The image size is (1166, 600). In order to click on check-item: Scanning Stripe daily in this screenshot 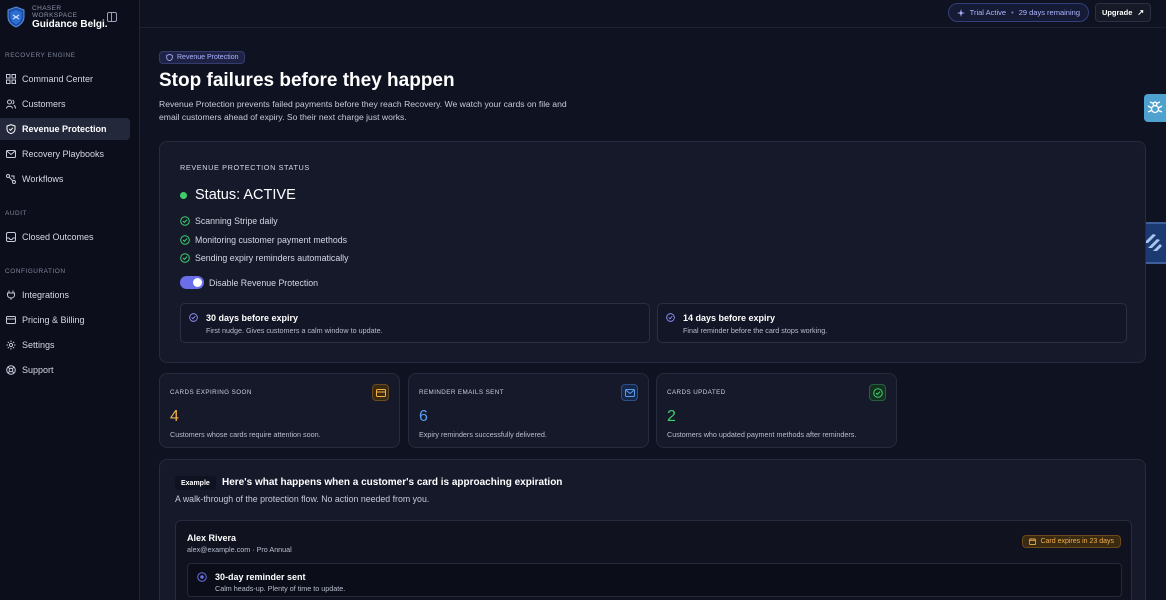, I will do `click(229, 221)`.